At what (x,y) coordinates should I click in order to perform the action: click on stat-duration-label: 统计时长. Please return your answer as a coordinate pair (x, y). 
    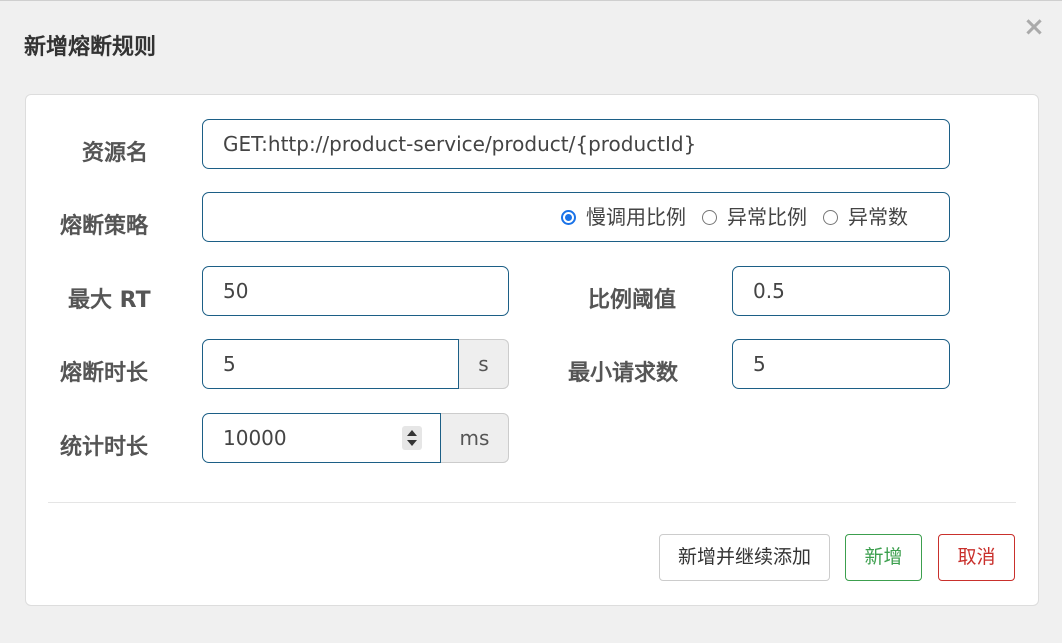
    Looking at the image, I should click on (104, 447).